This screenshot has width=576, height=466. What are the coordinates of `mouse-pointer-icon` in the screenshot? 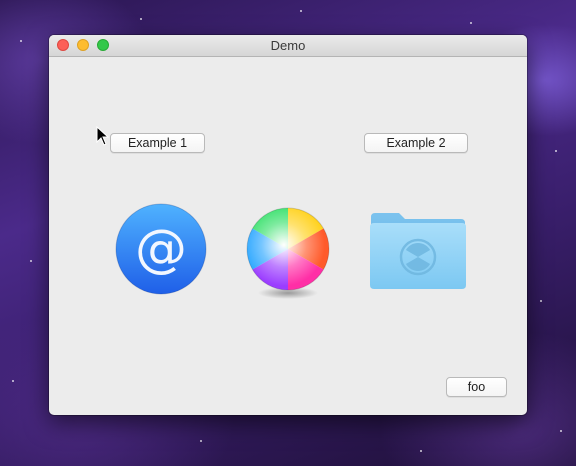 It's located at (103, 135).